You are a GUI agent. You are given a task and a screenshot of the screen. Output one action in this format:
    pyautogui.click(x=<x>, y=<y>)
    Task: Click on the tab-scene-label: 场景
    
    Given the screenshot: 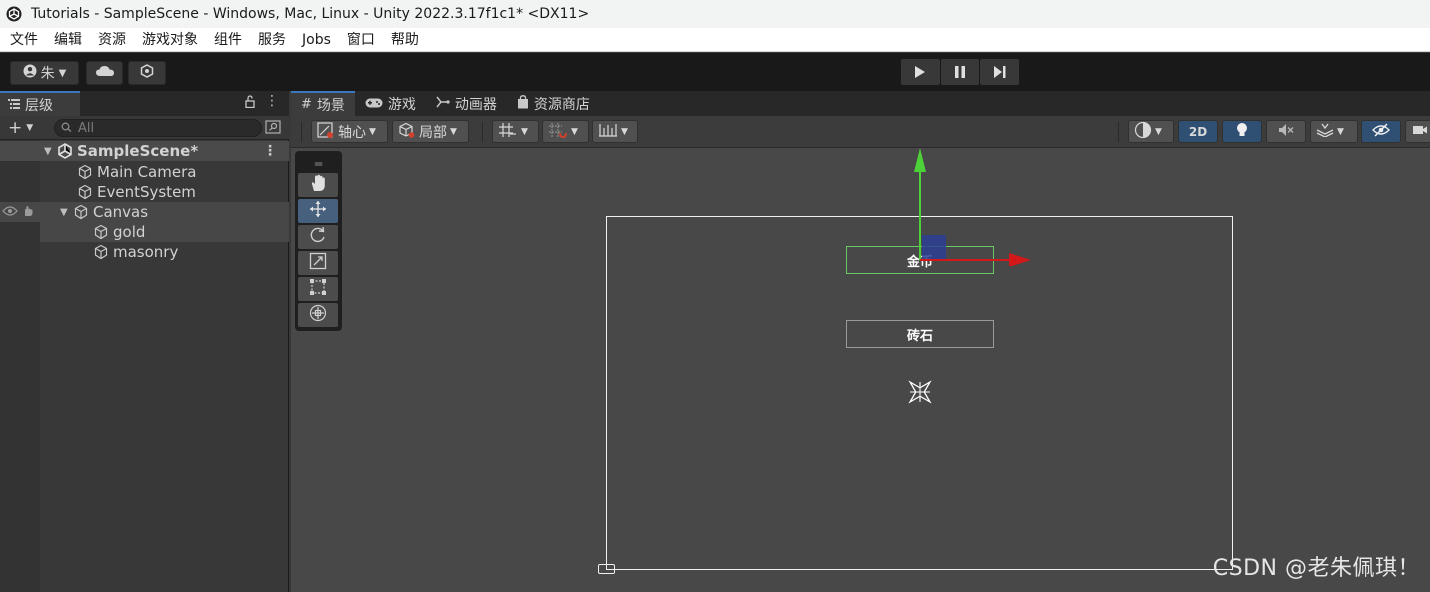 What is the action you would take?
    pyautogui.click(x=330, y=105)
    